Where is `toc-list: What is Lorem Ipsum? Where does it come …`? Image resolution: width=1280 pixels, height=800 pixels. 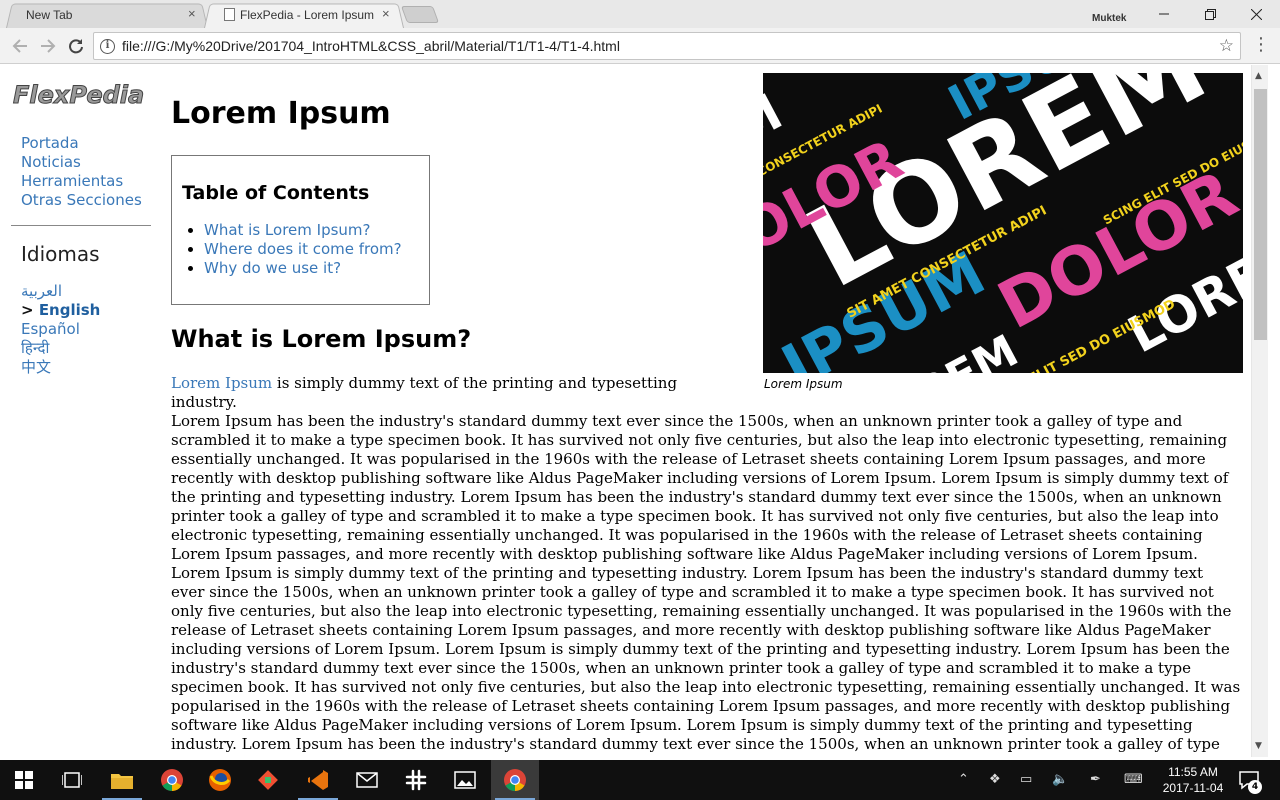 toc-list: What is Lorem Ipsum? Where does it come … is located at coordinates (303, 249).